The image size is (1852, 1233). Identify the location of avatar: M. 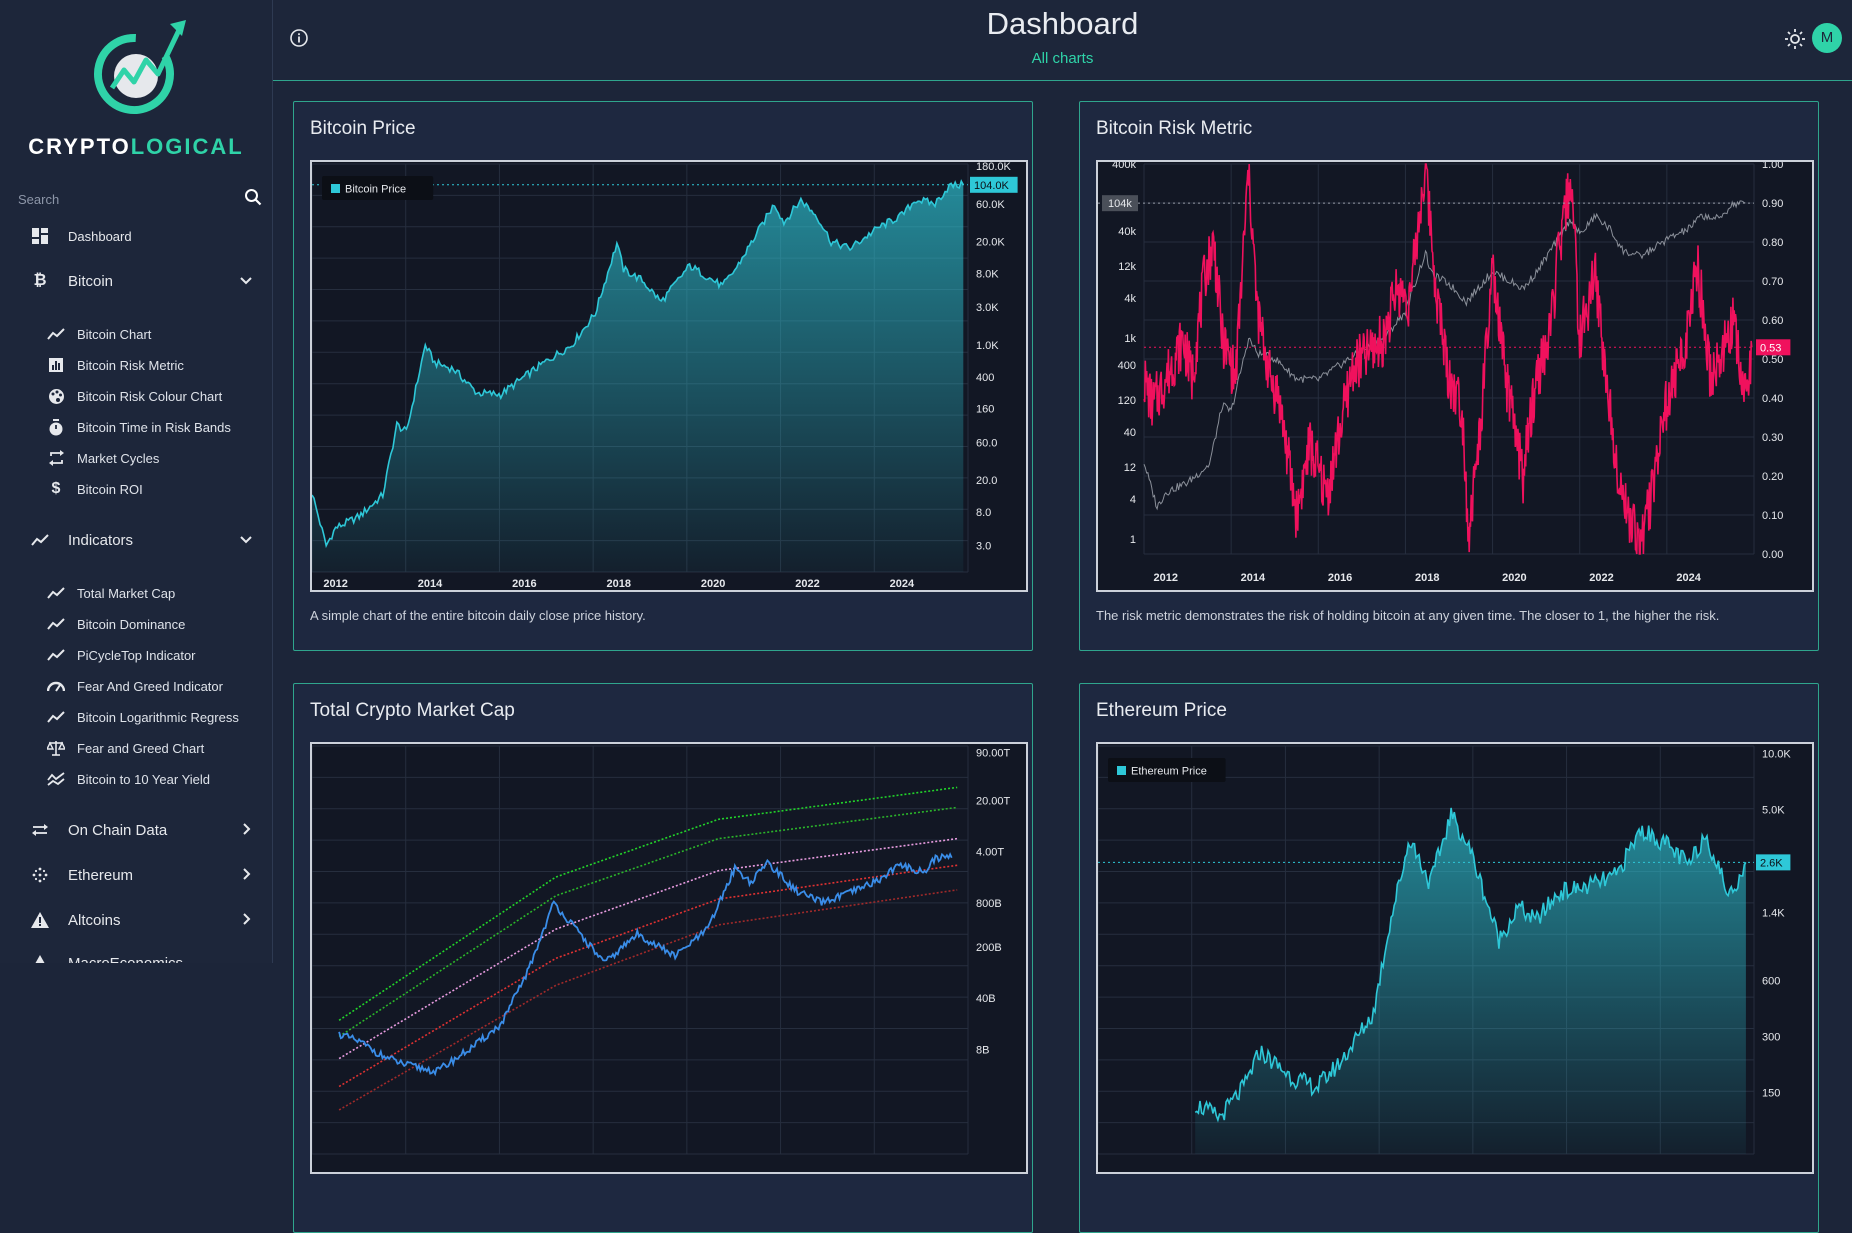
(1827, 38).